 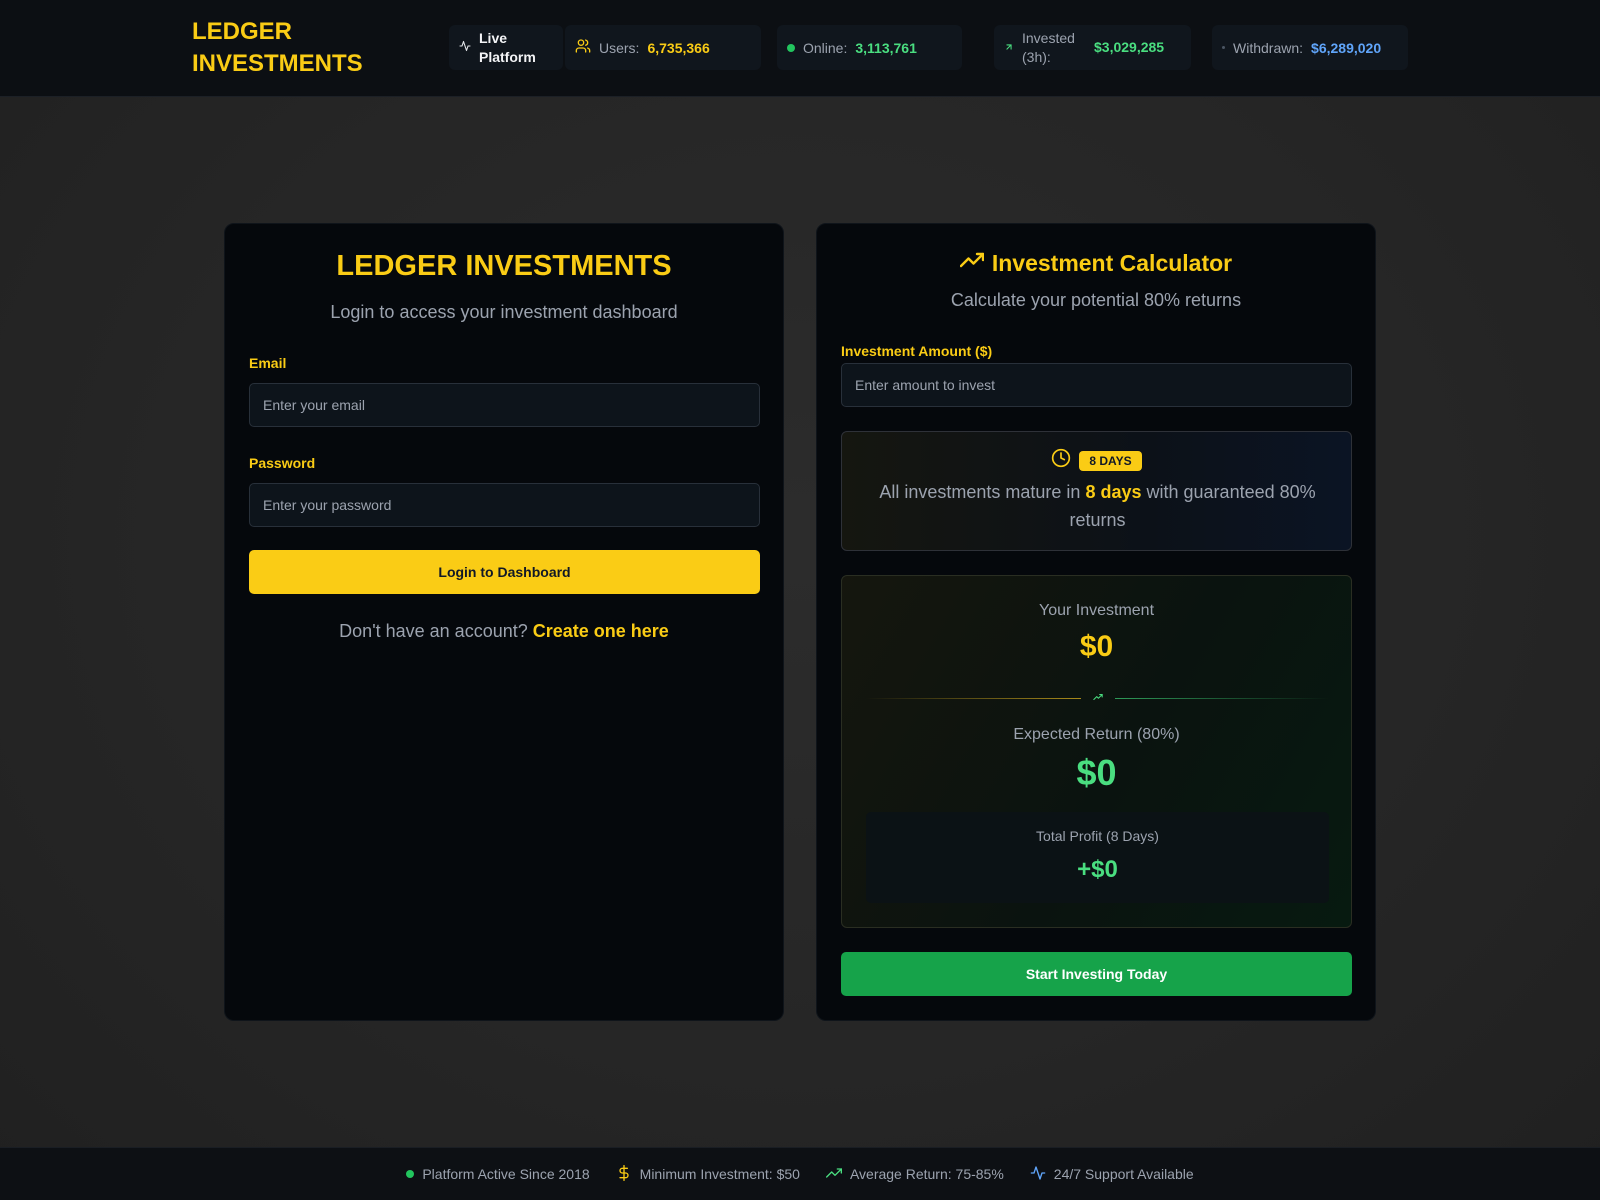 I want to click on brand-line-2: INVESTMENTS, so click(x=277, y=63).